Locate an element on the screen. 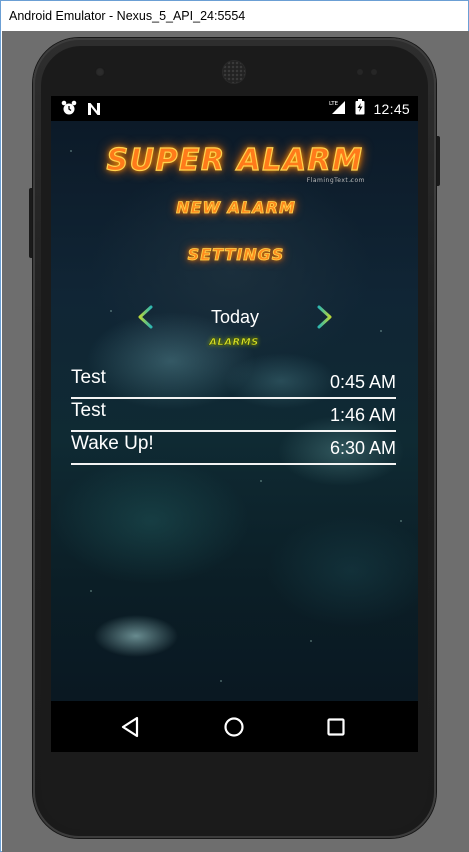 The height and width of the screenshot is (852, 469). lte-signal-icon: LTE is located at coordinates (338, 109).